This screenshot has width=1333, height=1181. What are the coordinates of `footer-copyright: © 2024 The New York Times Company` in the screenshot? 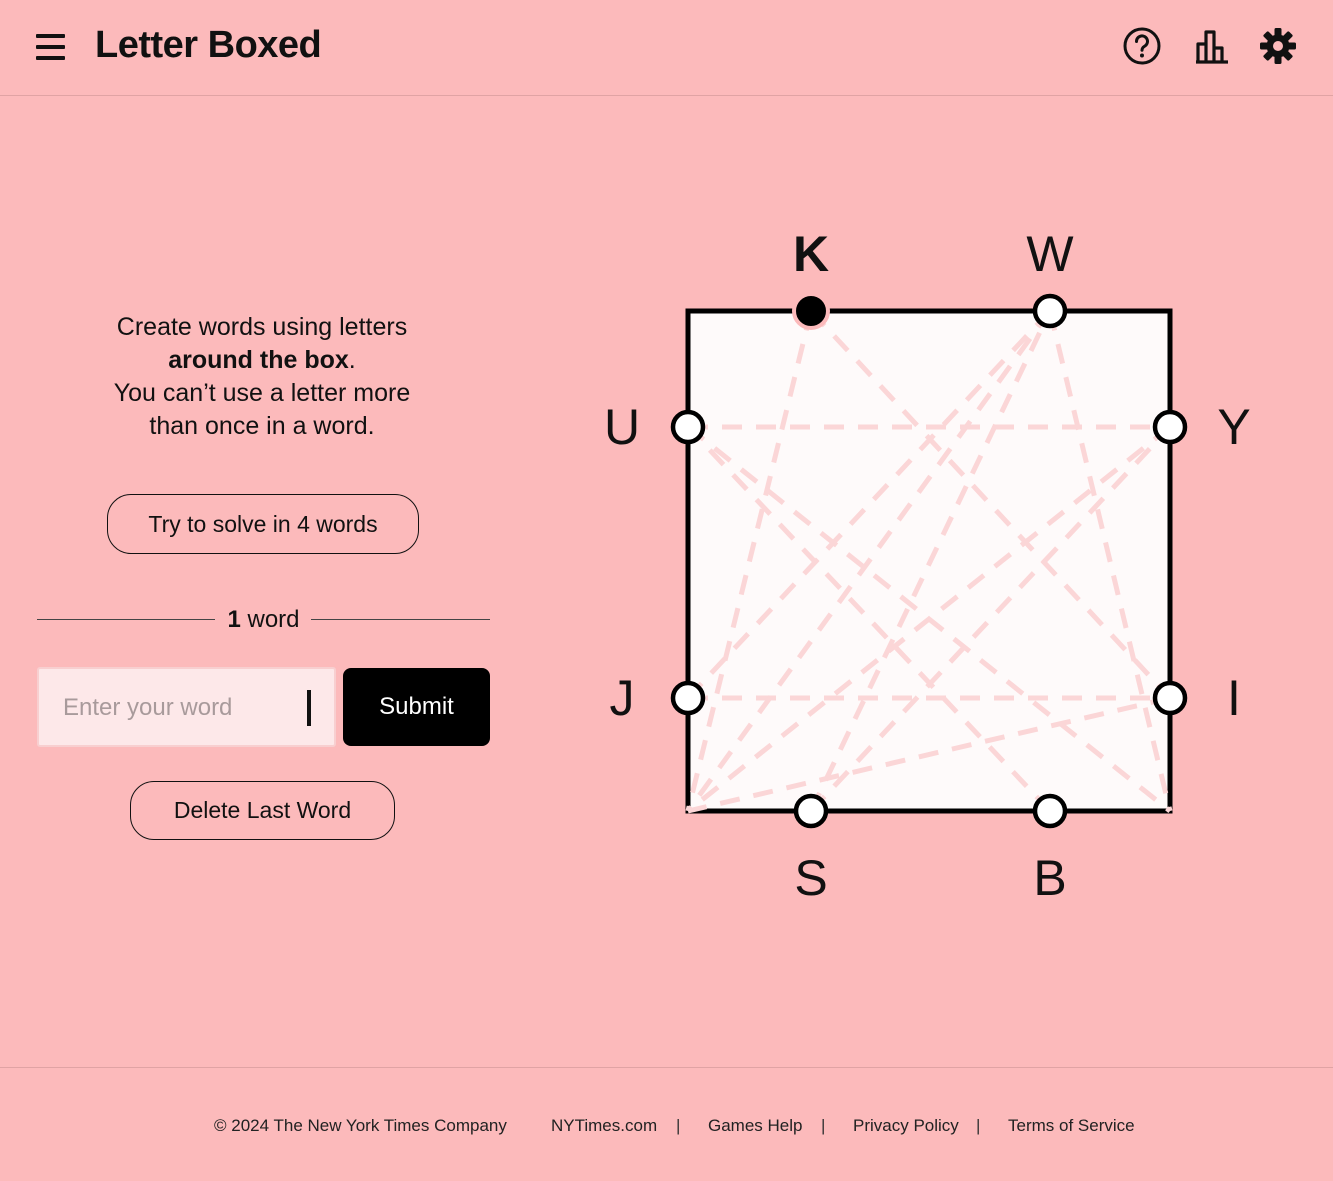 It's located at (360, 1125).